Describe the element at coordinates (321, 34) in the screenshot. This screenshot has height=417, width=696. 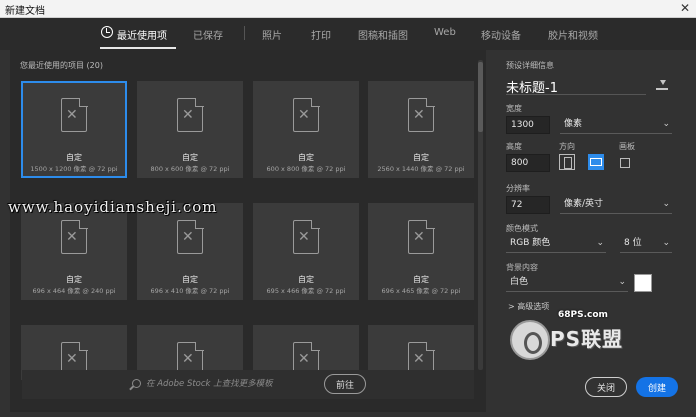
I see `tab-print: 打印` at that location.